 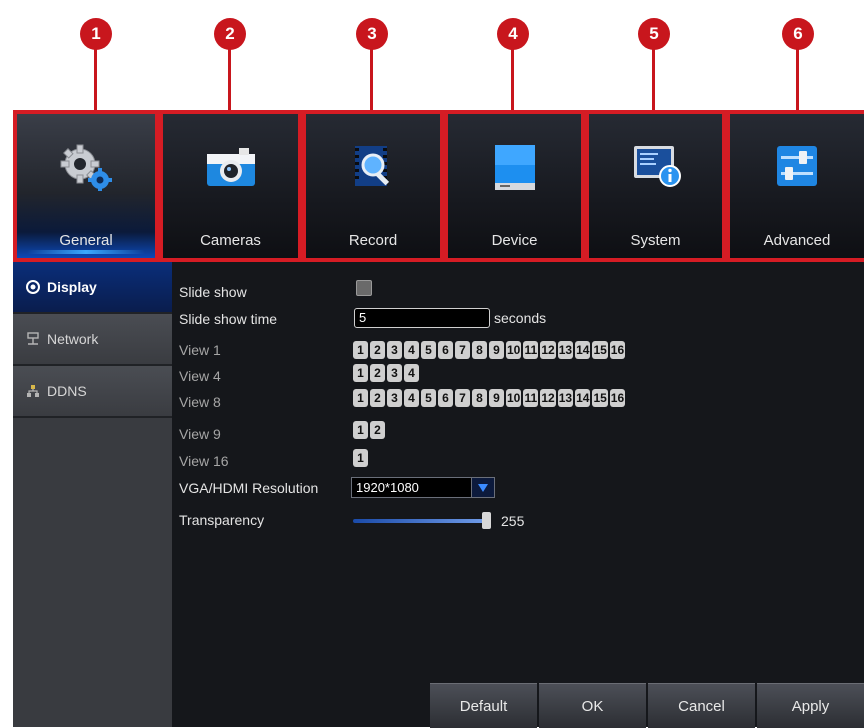 What do you see at coordinates (513, 34) in the screenshot?
I see `callout-4: 4` at bounding box center [513, 34].